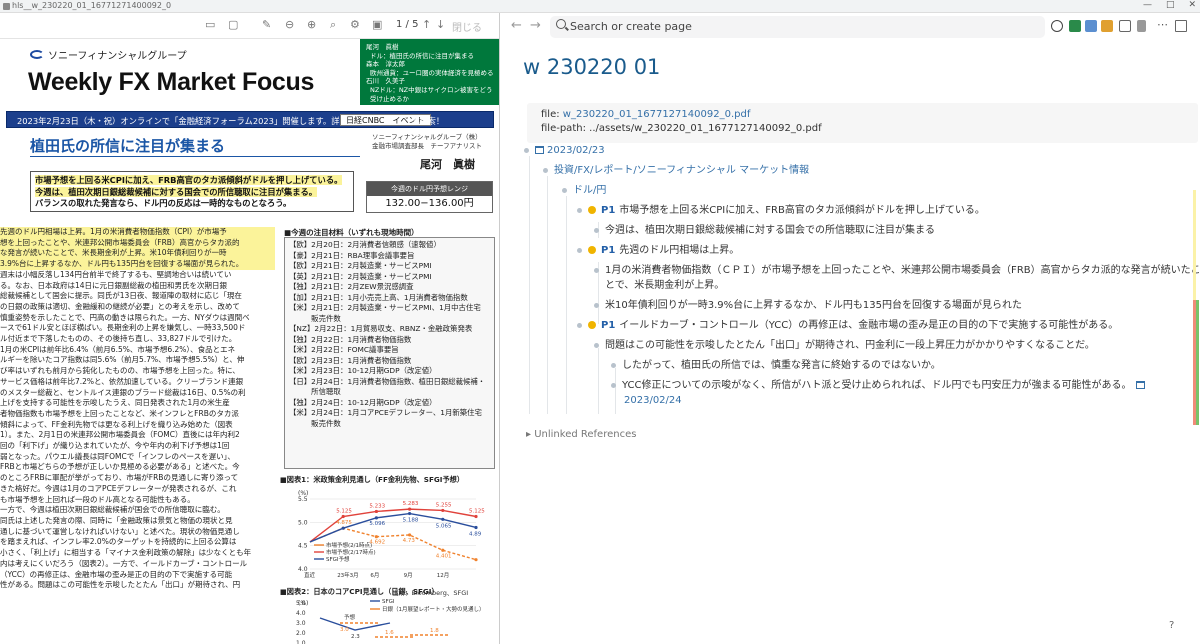 The width and height of the screenshot is (1200, 644). I want to click on date-link: 2023/02/23, so click(576, 150).